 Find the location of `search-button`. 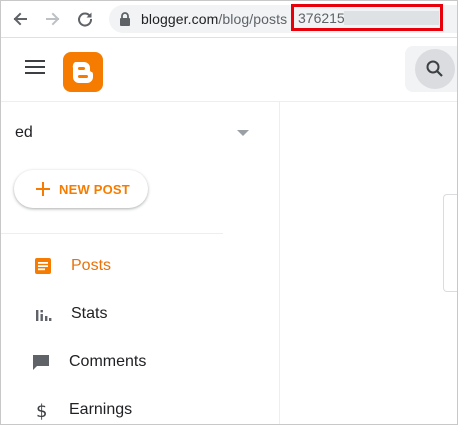

search-button is located at coordinates (435, 69).